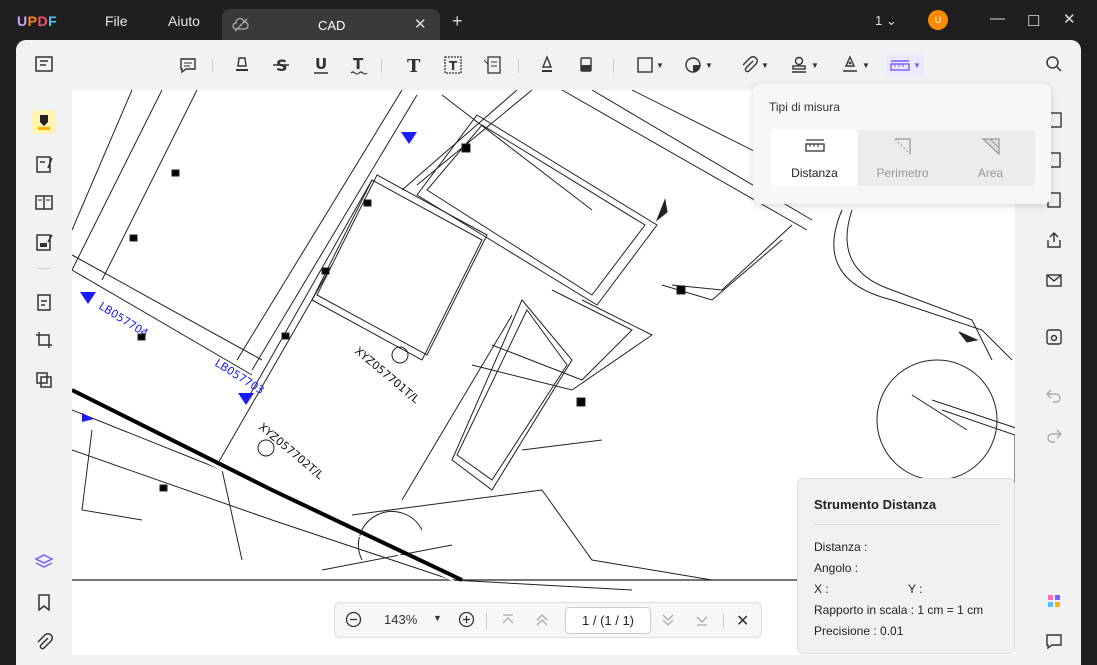 The height and width of the screenshot is (665, 1097). Describe the element at coordinates (44, 242) in the screenshot. I see `form-icon` at that location.